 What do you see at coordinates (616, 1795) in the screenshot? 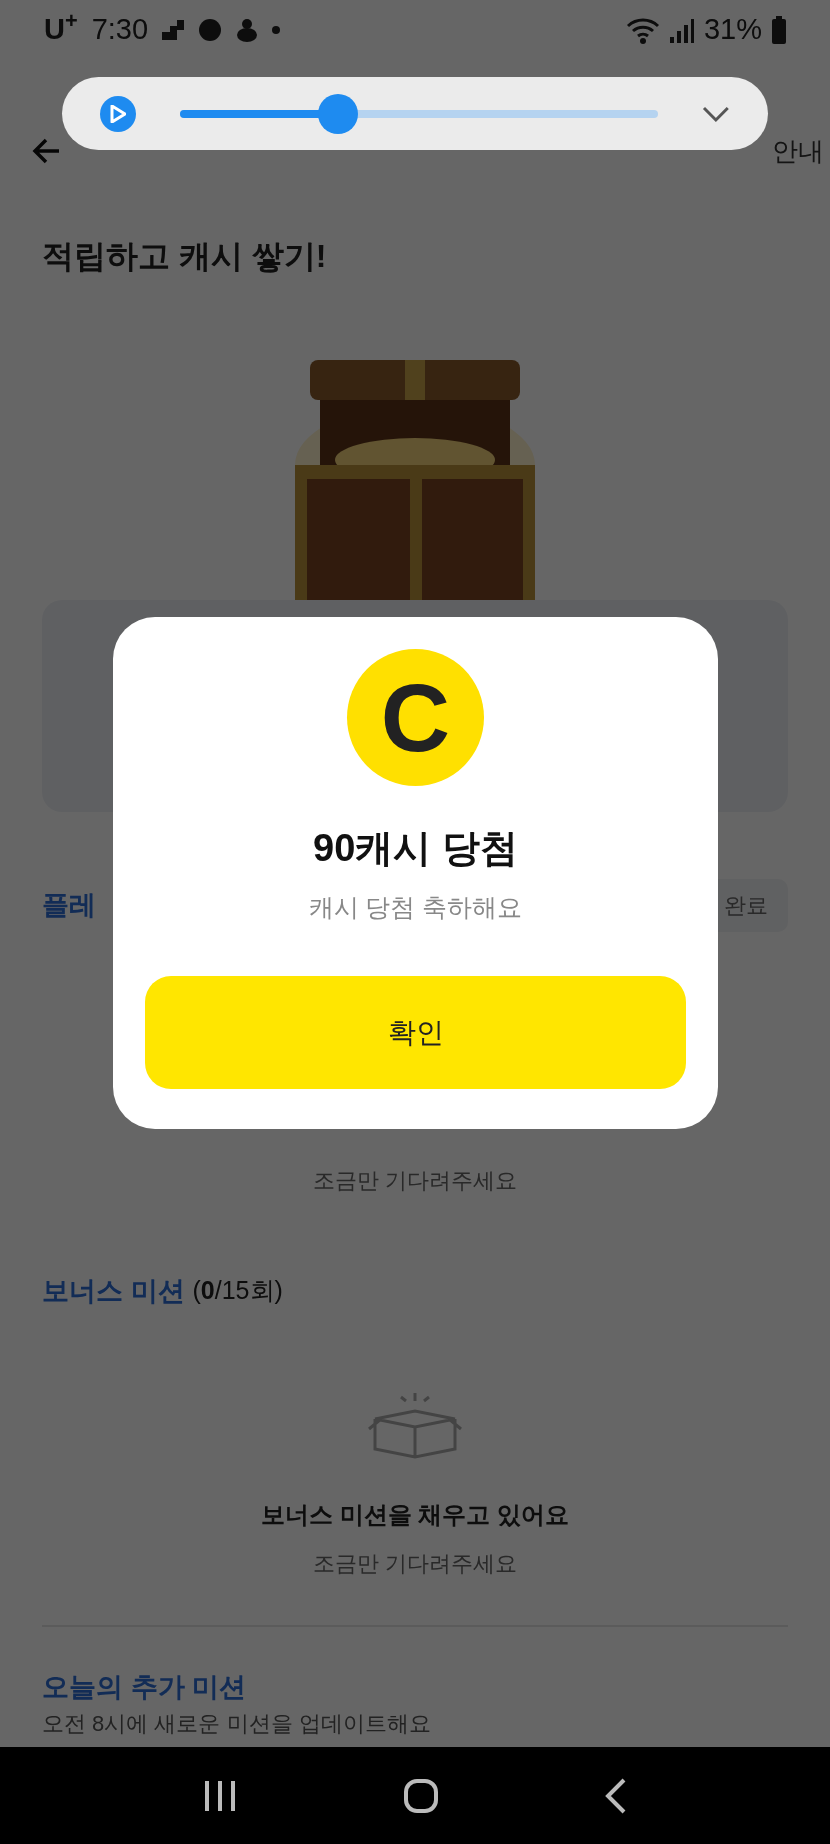
I see `back-icon` at bounding box center [616, 1795].